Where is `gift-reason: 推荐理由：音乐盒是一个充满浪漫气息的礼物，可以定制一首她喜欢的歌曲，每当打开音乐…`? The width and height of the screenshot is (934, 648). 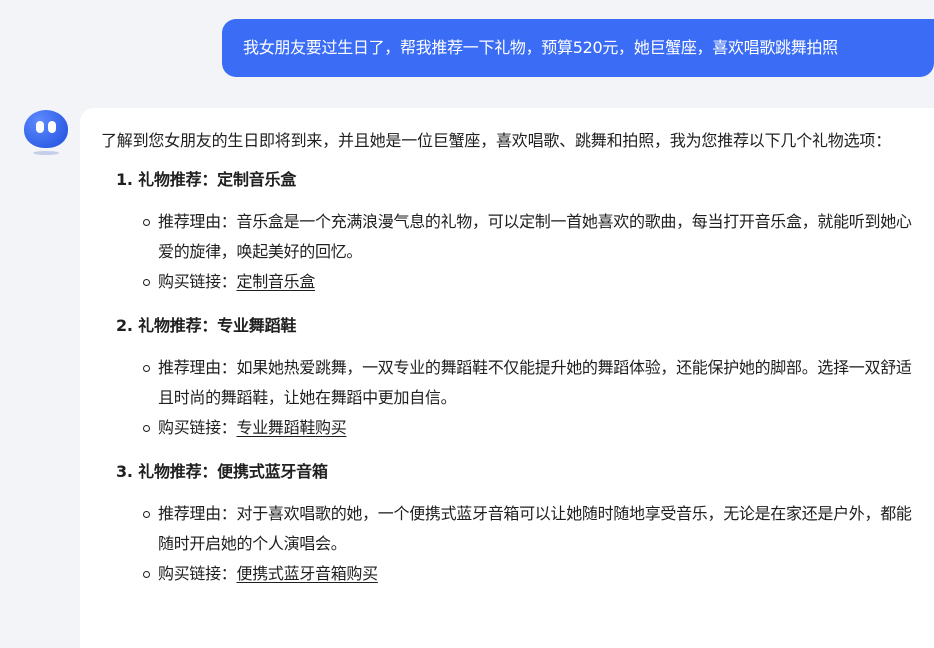 gift-reason: 推荐理由：音乐盒是一个充满浪漫气息的礼物，可以定制一首她喜欢的歌曲，每当打开音乐… is located at coordinates (535, 236).